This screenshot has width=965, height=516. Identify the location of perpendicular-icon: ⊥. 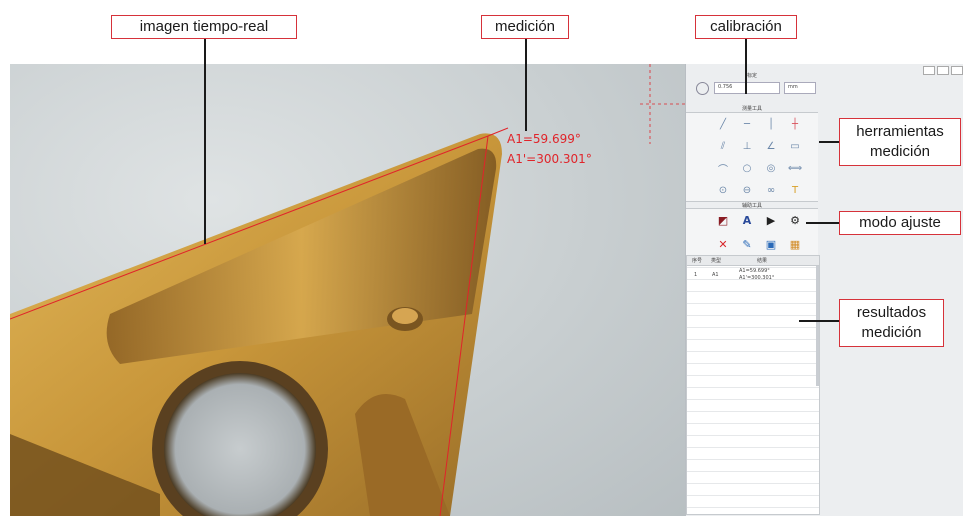
(747, 146).